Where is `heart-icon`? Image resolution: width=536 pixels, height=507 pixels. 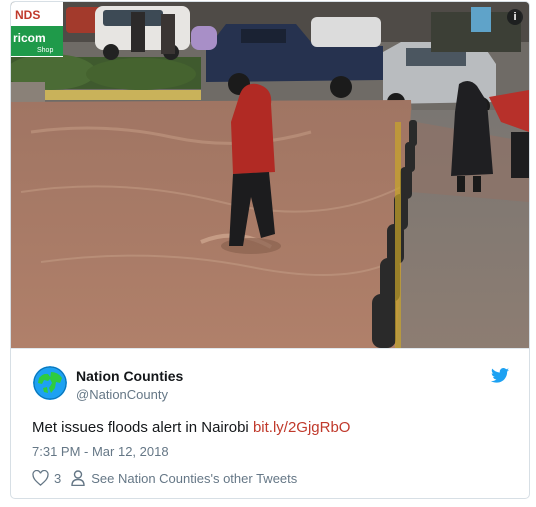
heart-icon is located at coordinates (40, 478).